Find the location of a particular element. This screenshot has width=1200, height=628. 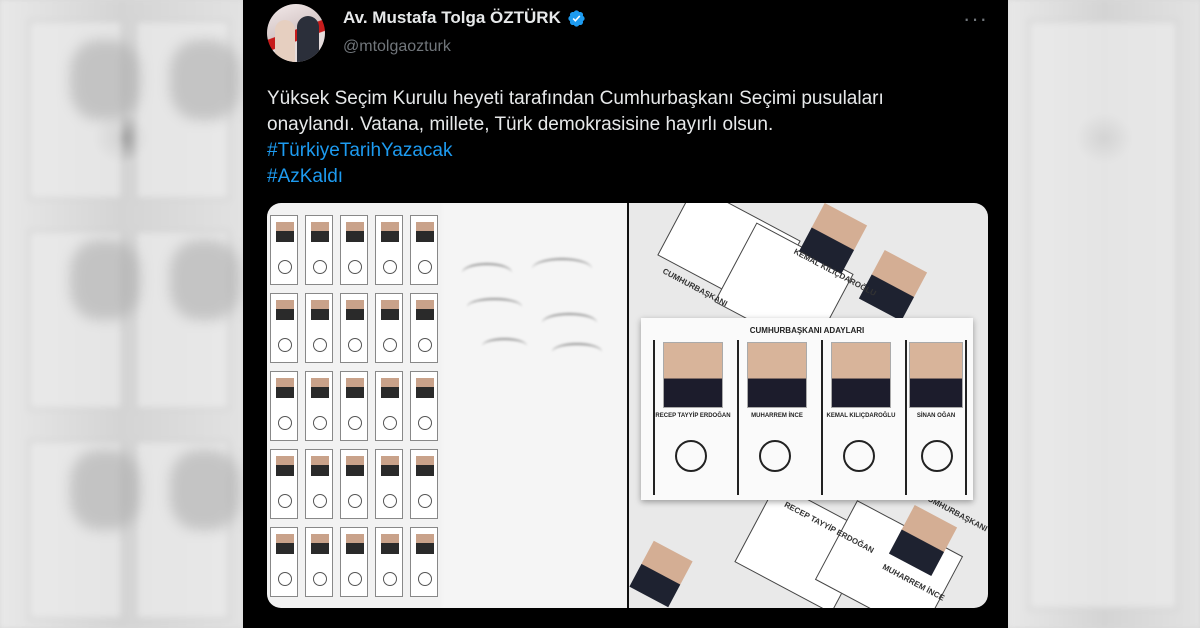

display-name: Av. Mustafa Tolga ÖZTÜRK is located at coordinates (452, 18).